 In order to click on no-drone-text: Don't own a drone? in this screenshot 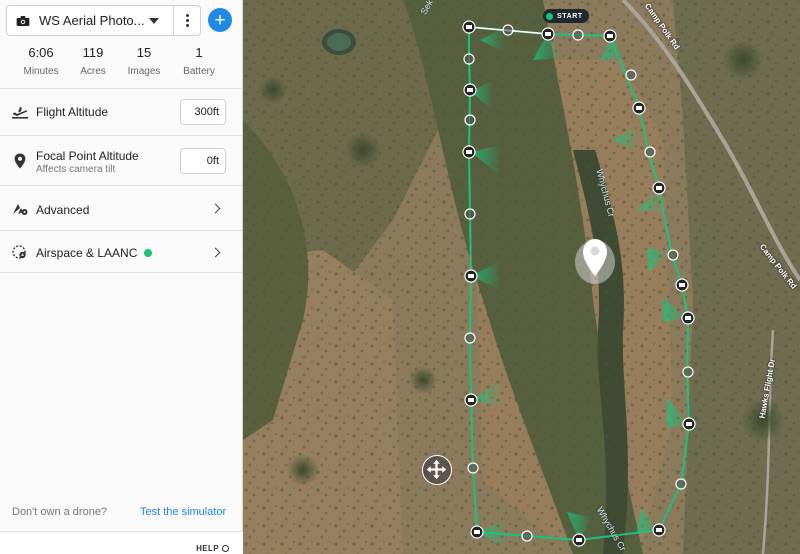, I will do `click(60, 512)`.